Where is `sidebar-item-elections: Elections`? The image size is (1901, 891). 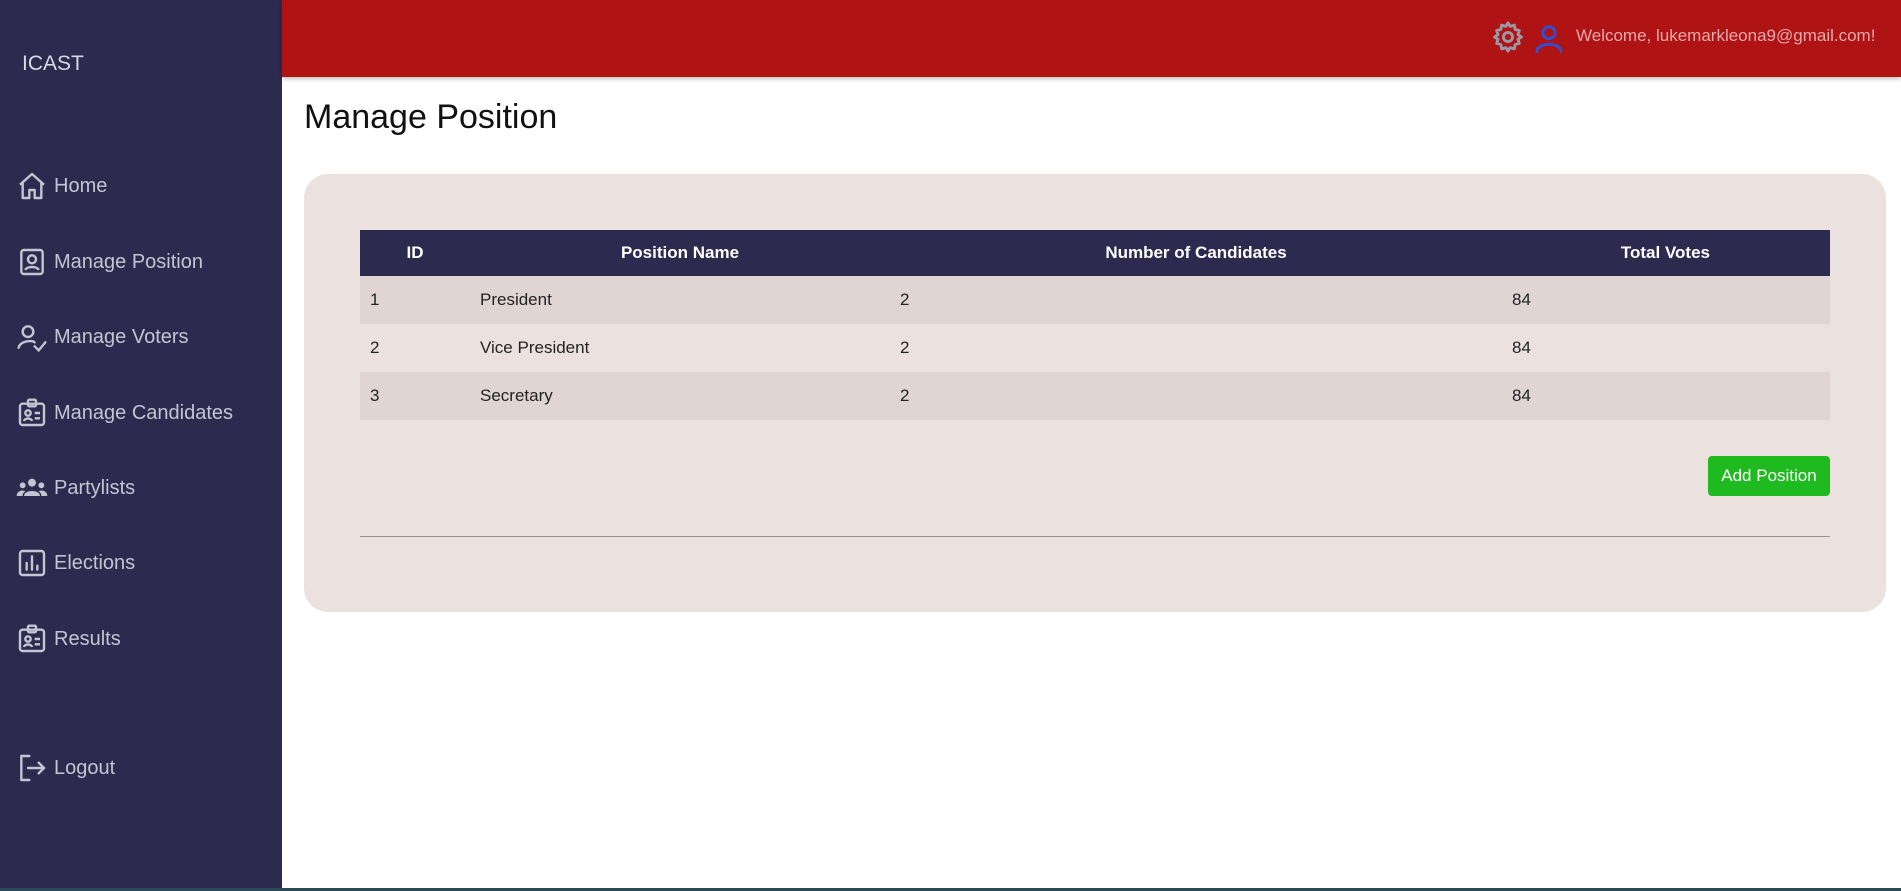
sidebar-item-elections: Elections is located at coordinates (74, 563).